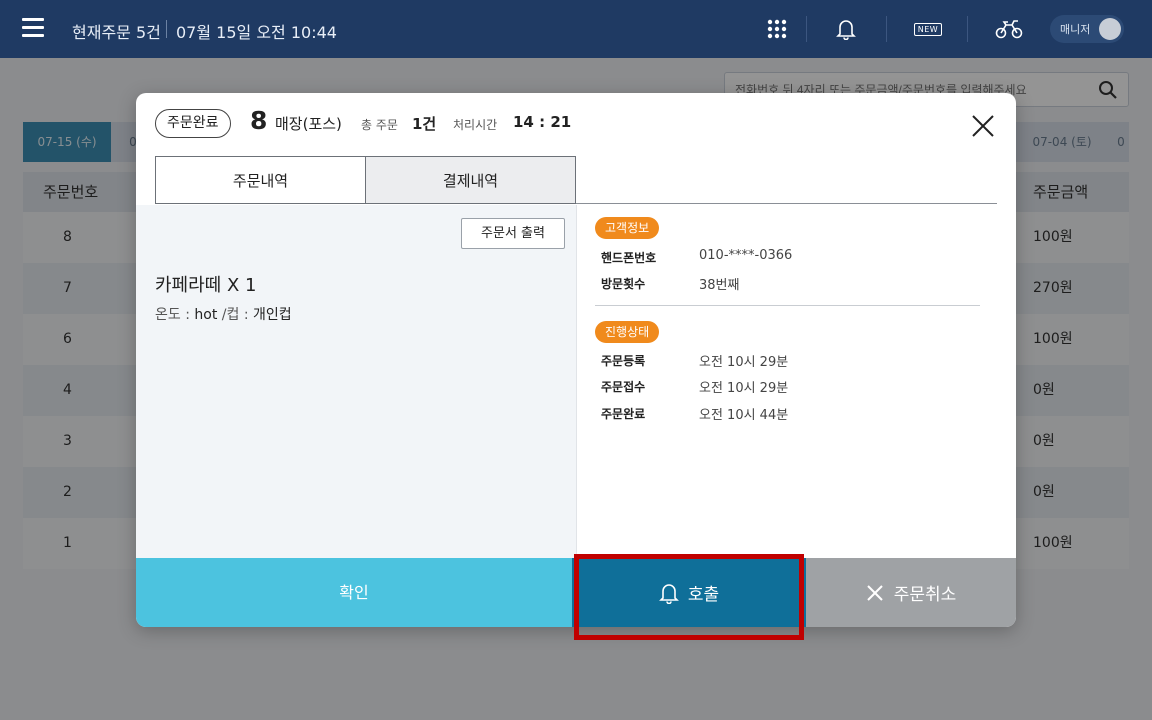 This screenshot has height=720, width=1152. I want to click on cancel-order-button: 주문취소, so click(911, 592).